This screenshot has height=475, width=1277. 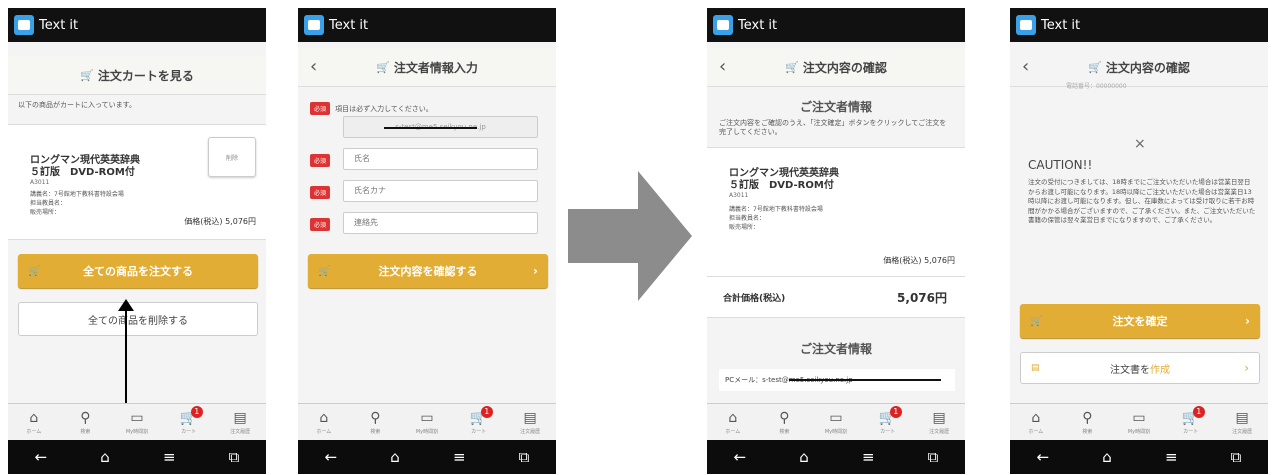 What do you see at coordinates (835, 107) in the screenshot?
I see `section-title: ご注文者情報` at bounding box center [835, 107].